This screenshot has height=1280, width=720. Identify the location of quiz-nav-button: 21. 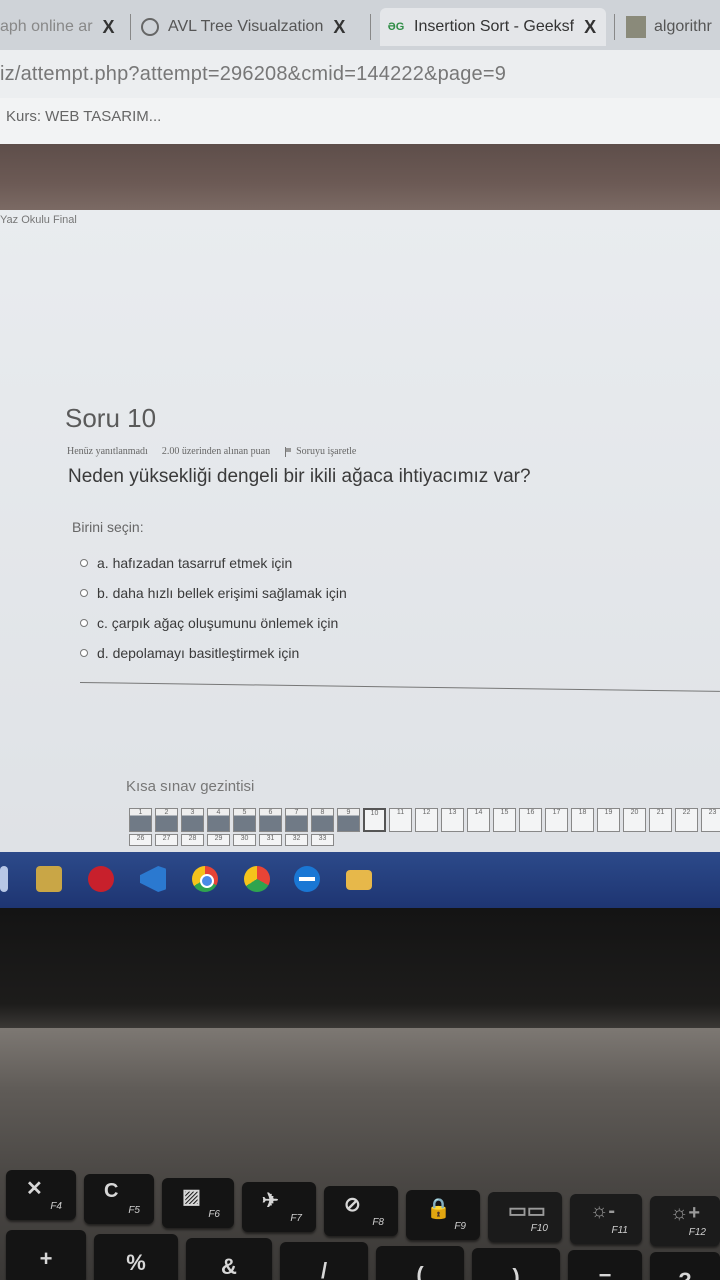
(660, 820).